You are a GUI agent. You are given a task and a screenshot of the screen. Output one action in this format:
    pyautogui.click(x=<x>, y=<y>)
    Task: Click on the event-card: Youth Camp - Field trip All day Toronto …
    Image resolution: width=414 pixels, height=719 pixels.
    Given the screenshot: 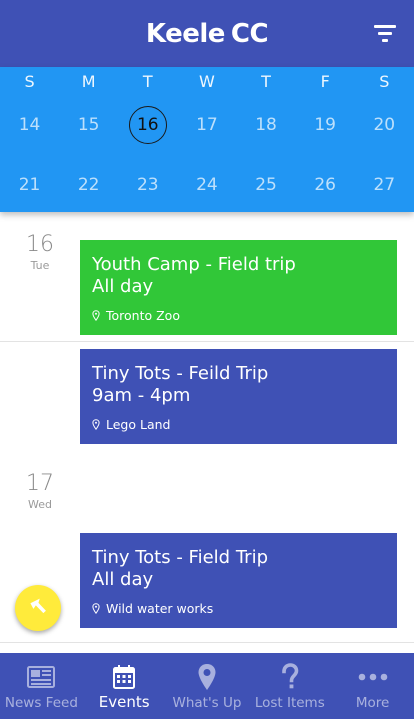 What is the action you would take?
    pyautogui.click(x=238, y=287)
    